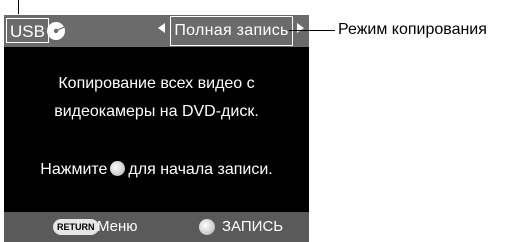 The width and height of the screenshot is (532, 242). I want to click on copy-mode-callout-label: Режим копирования, so click(412, 29).